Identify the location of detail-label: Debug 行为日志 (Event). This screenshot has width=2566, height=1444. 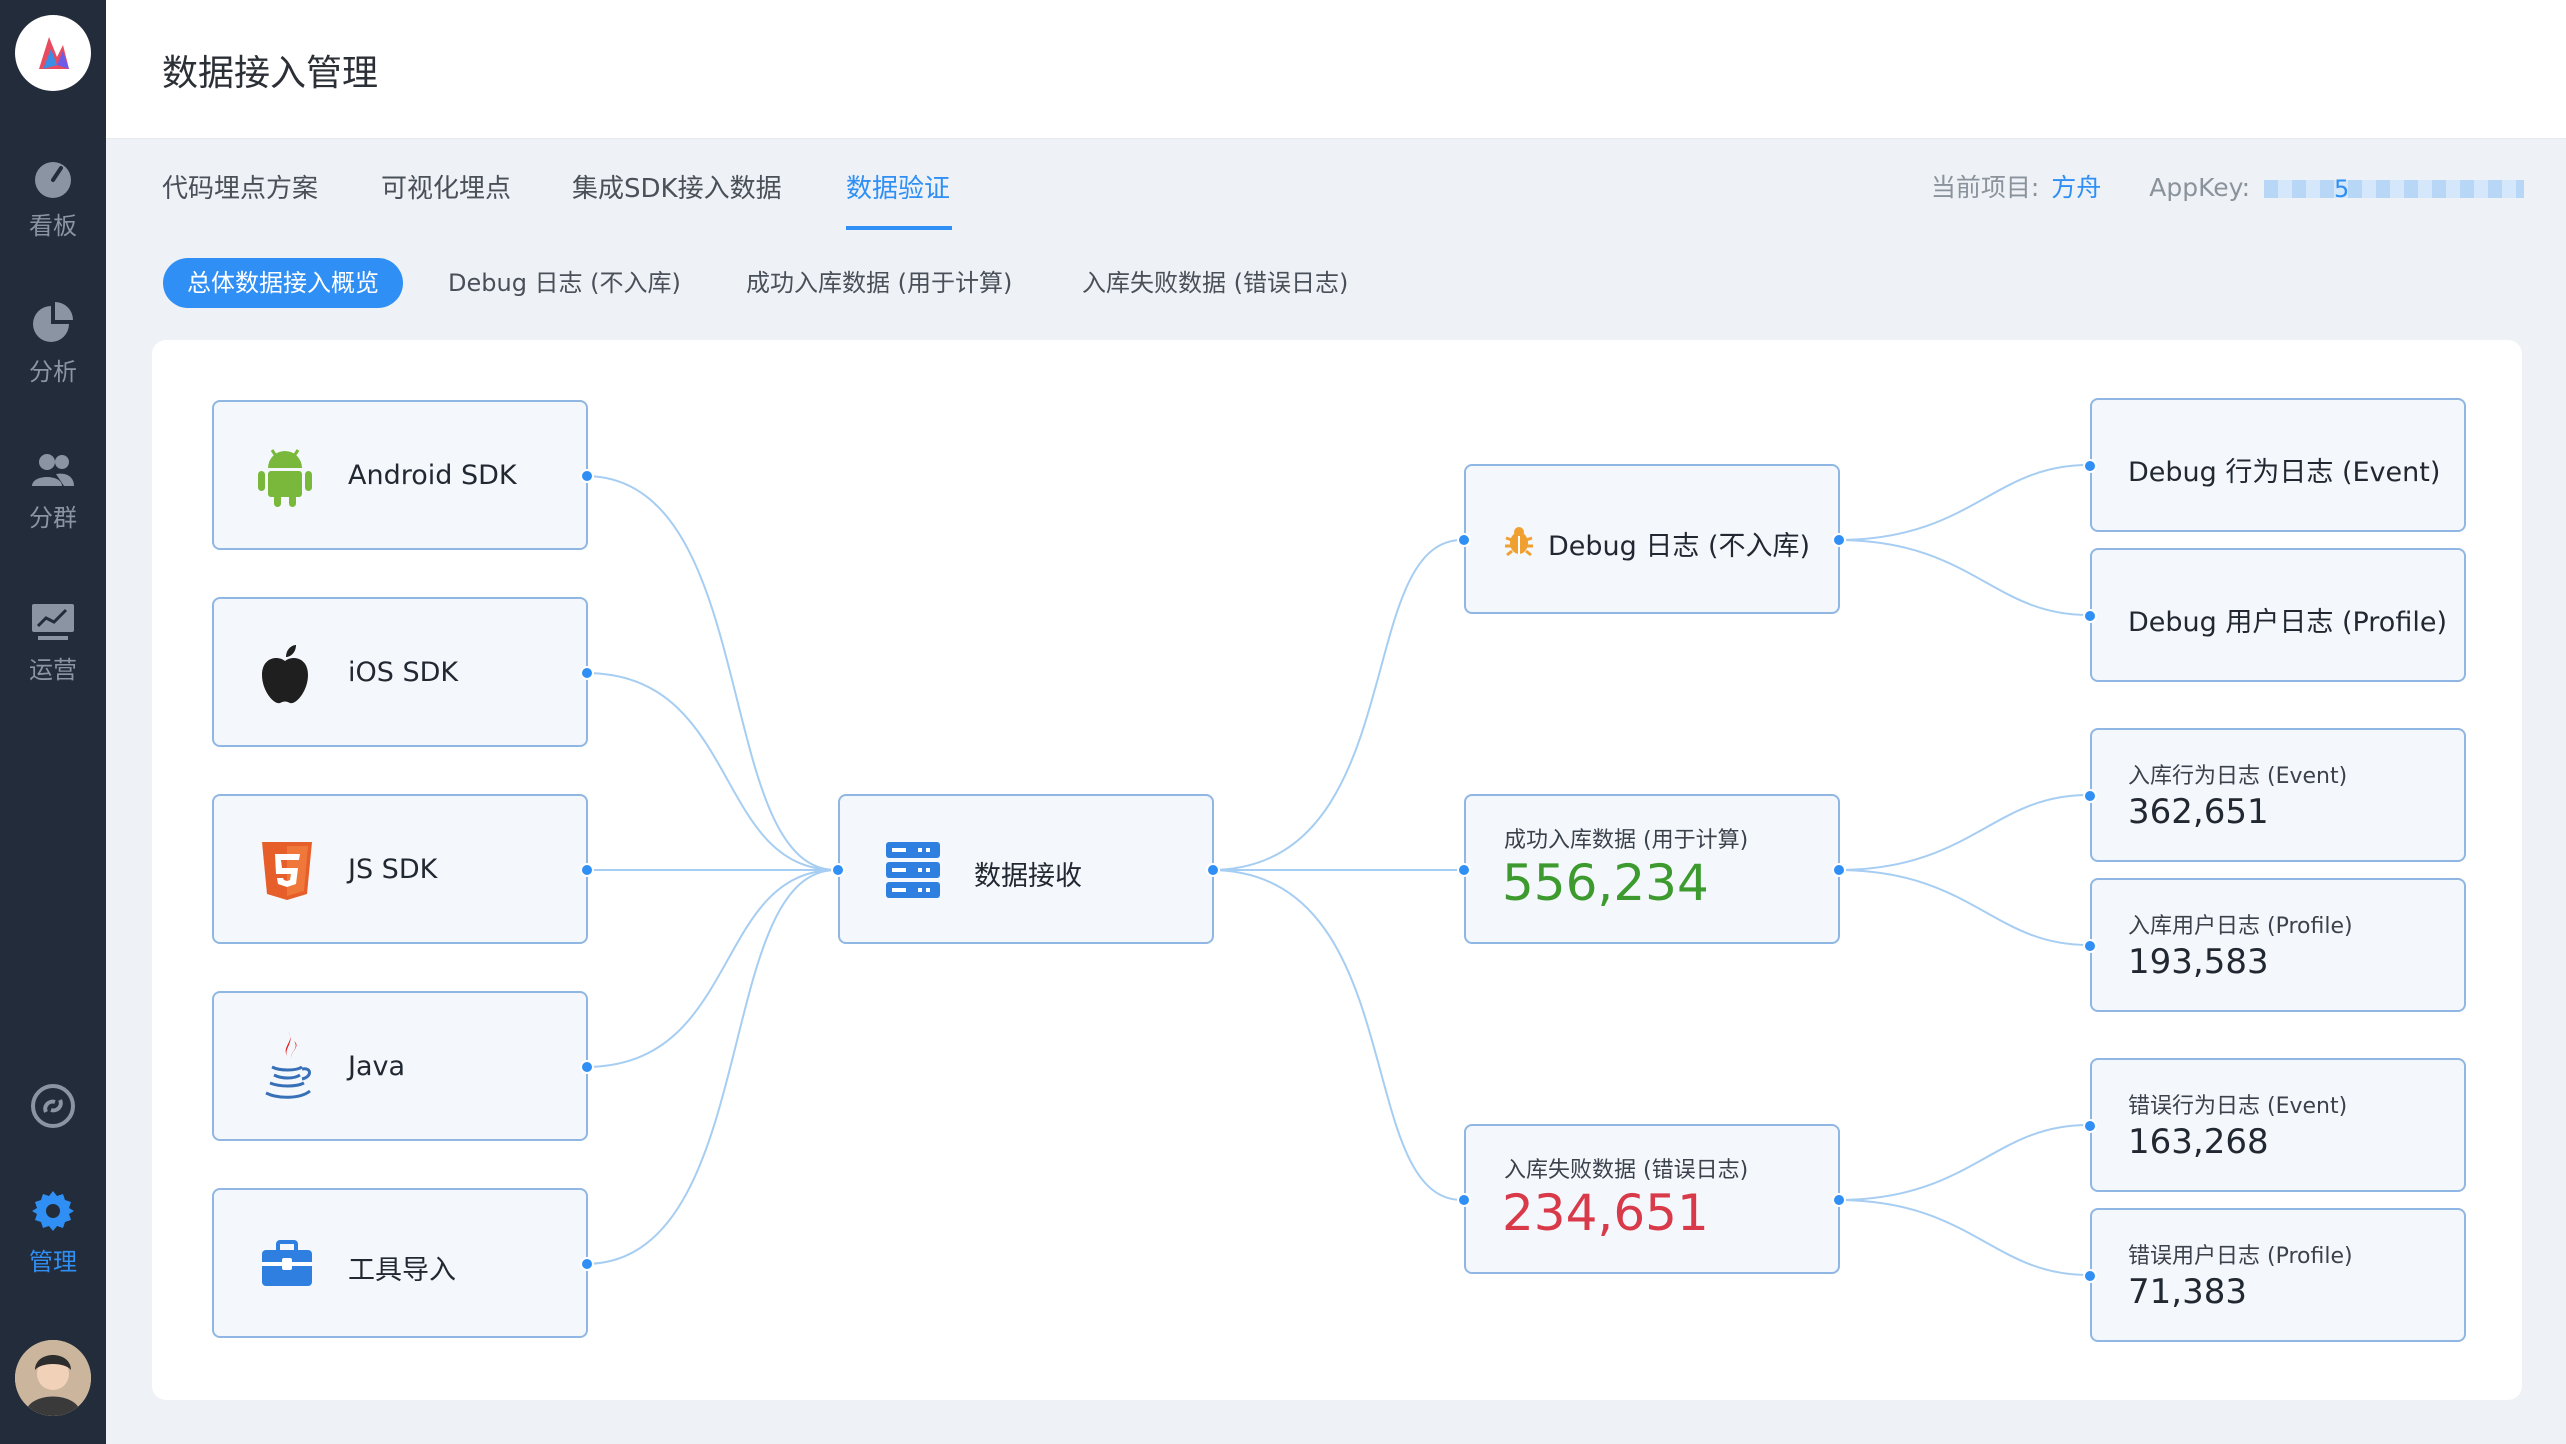
(2284, 472).